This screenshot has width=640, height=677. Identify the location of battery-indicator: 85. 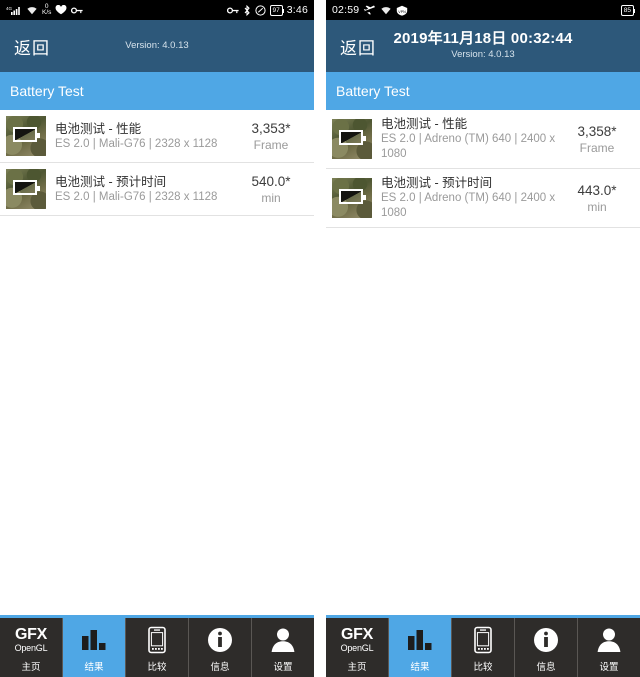
(628, 10).